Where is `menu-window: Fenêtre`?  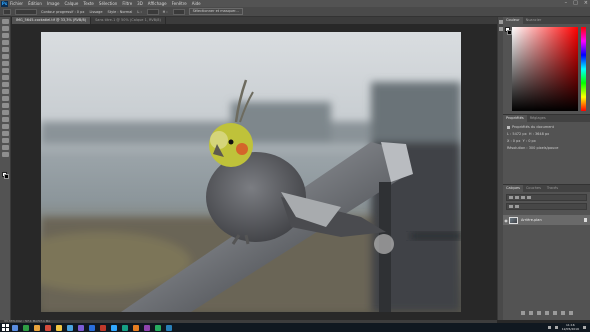
menu-window: Fenêtre is located at coordinates (179, 3).